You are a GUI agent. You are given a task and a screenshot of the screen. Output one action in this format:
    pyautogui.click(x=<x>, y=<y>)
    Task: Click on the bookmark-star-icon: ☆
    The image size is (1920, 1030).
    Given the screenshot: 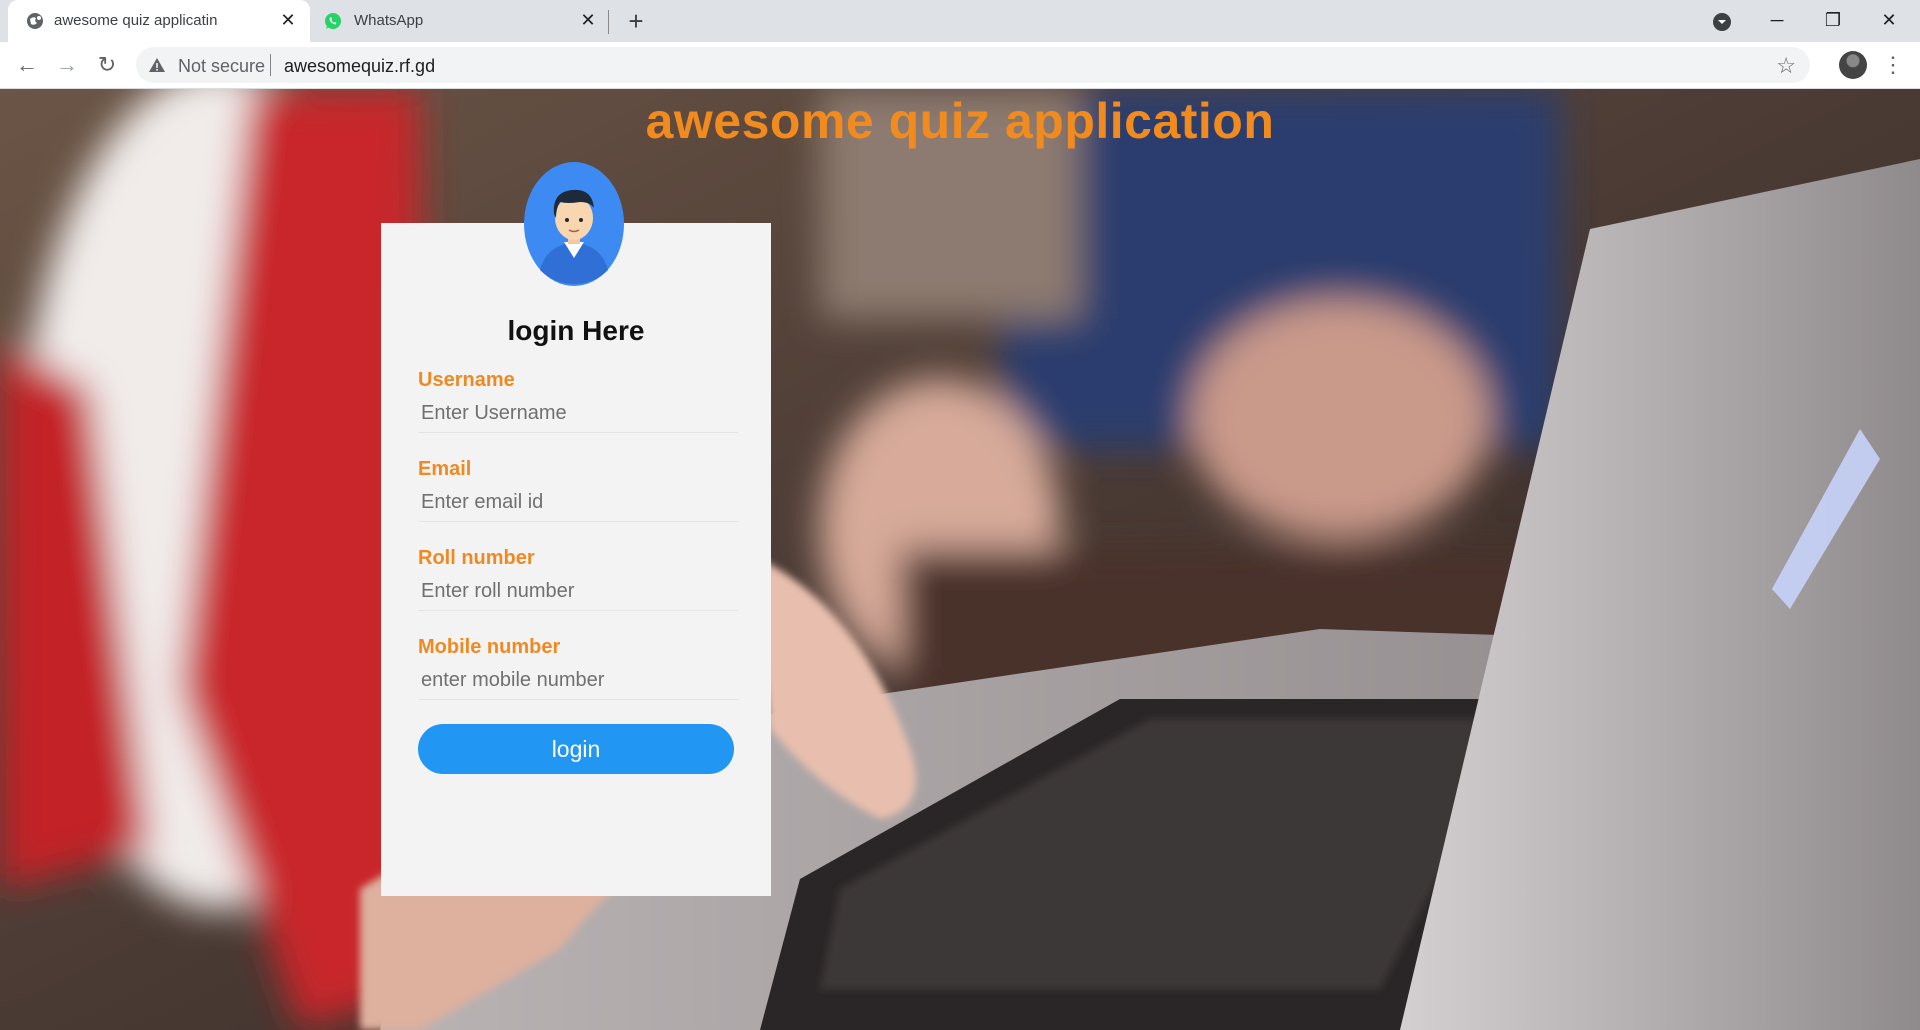 What is the action you would take?
    pyautogui.click(x=1786, y=66)
    